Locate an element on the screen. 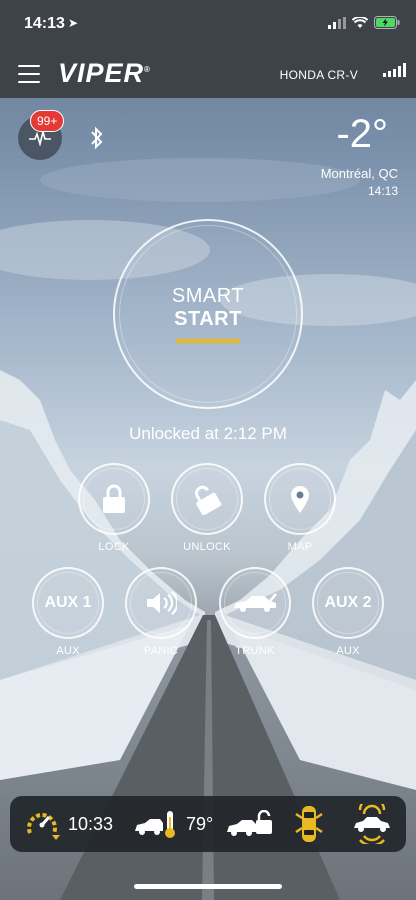 The width and height of the screenshot is (416, 900). logo-text: VIPER is located at coordinates (101, 73).